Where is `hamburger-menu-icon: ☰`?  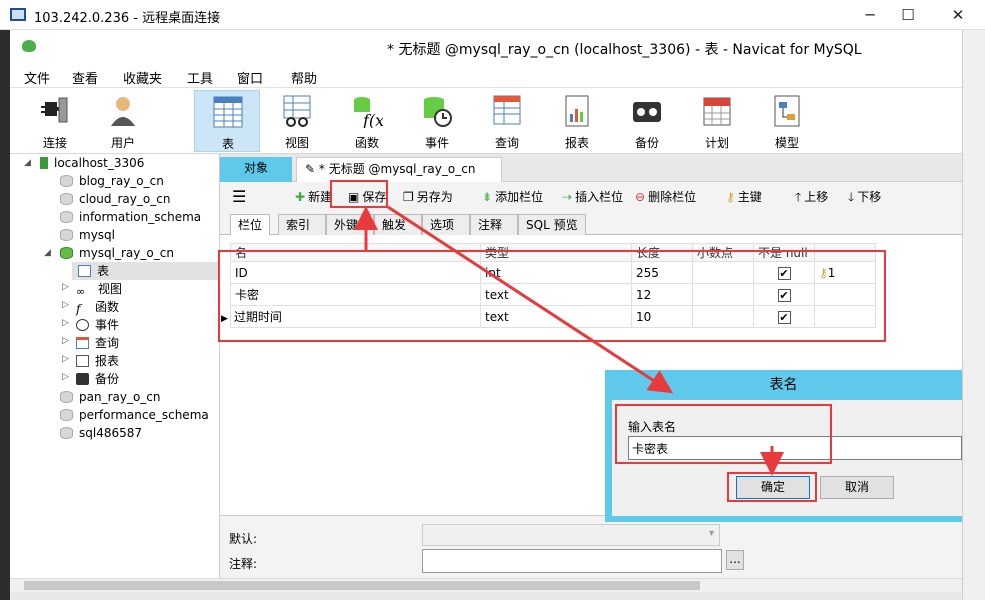
hamburger-menu-icon: ☰ is located at coordinates (239, 197).